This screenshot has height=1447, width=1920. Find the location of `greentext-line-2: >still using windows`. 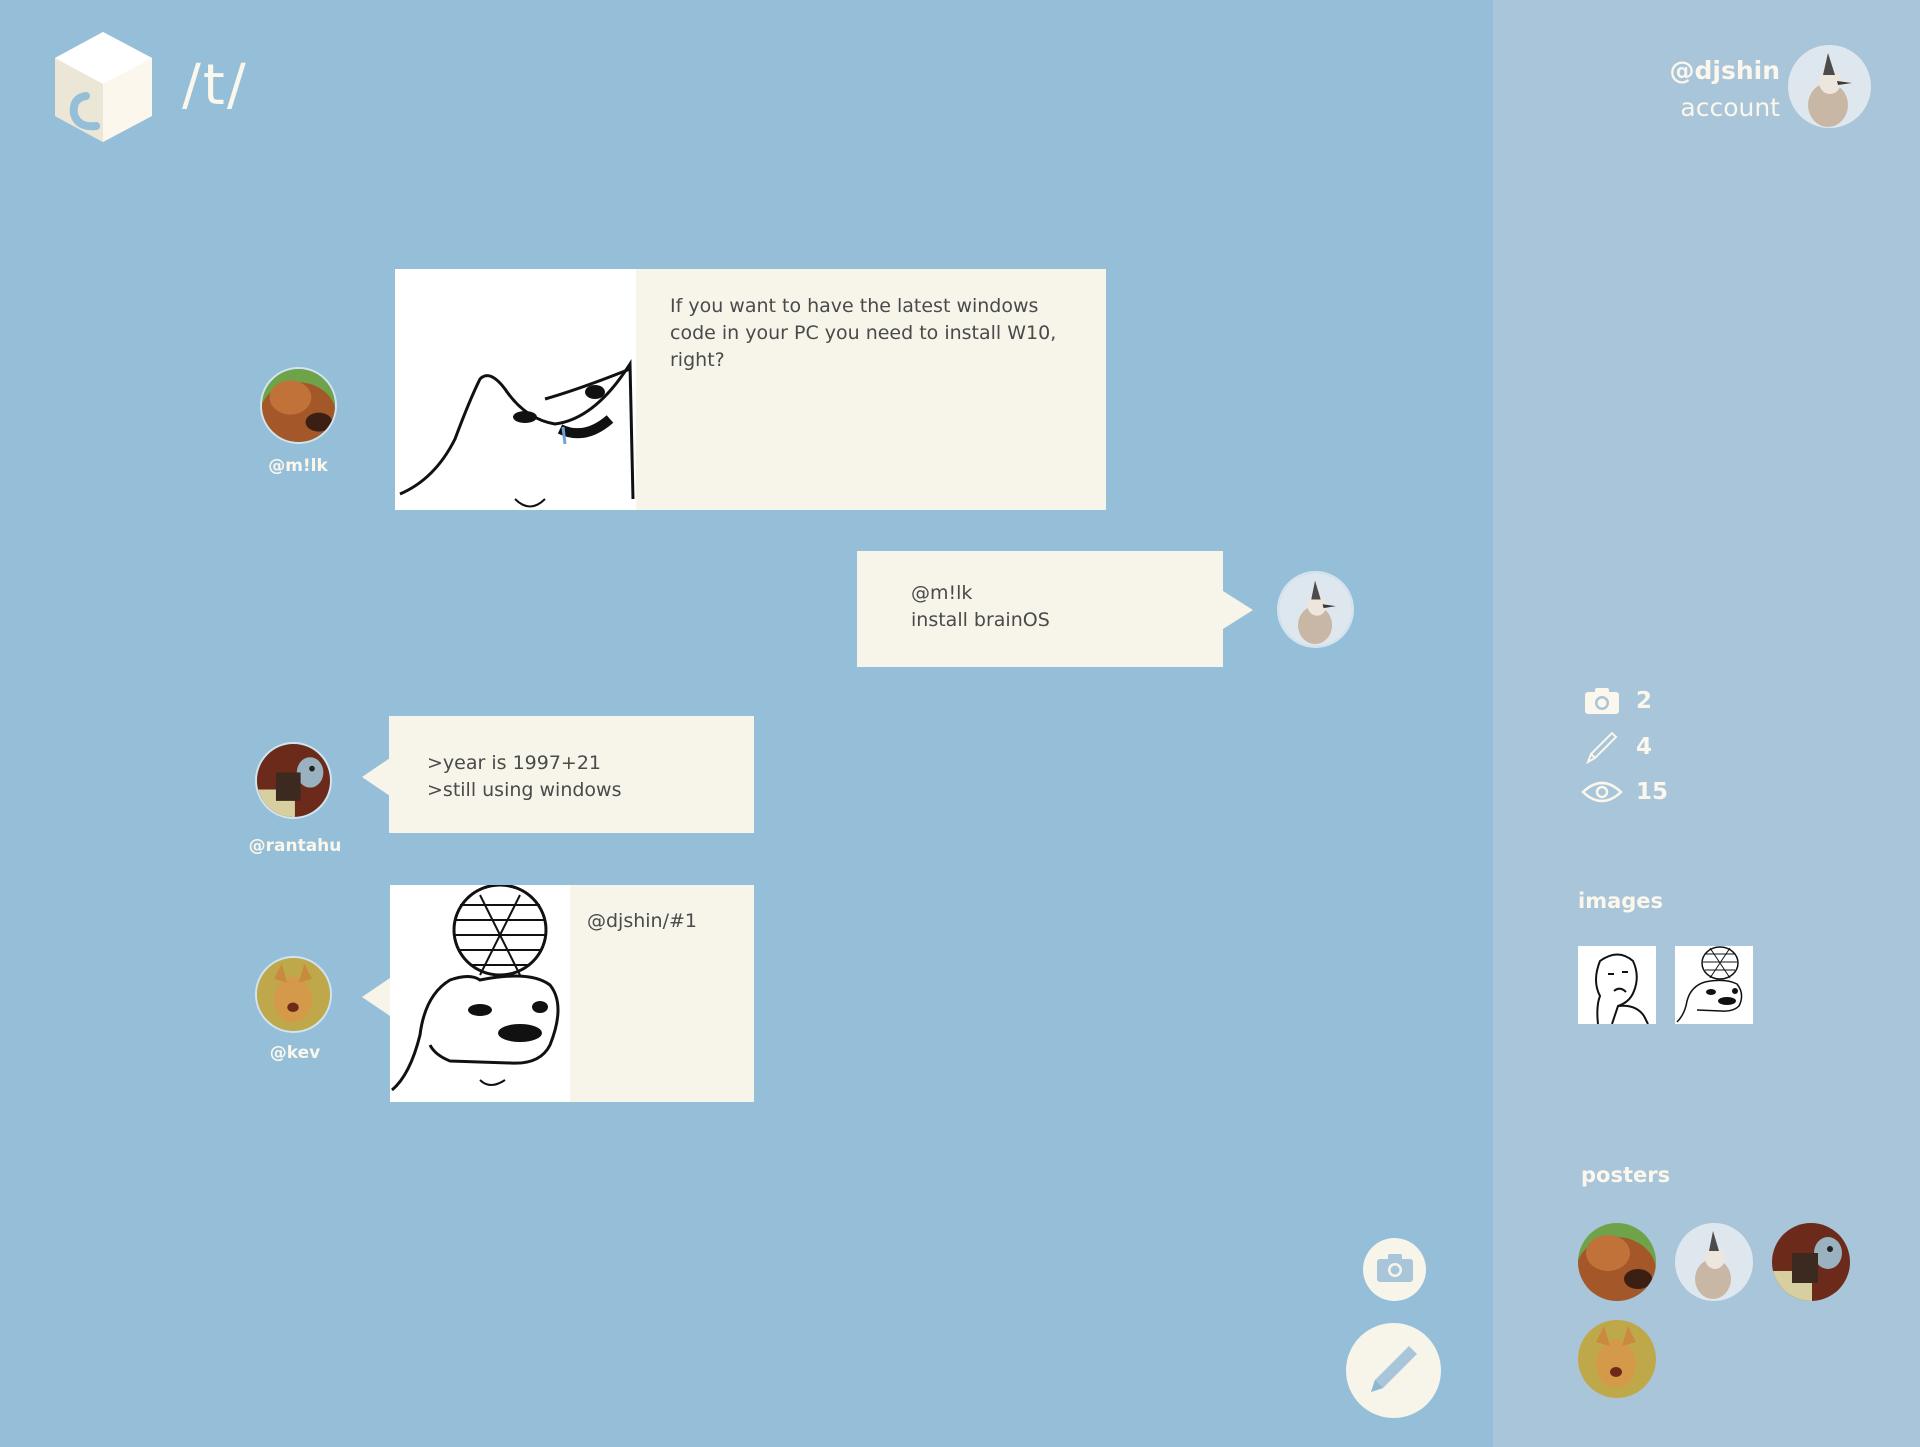

greentext-line-2: >still using windows is located at coordinates (524, 790).